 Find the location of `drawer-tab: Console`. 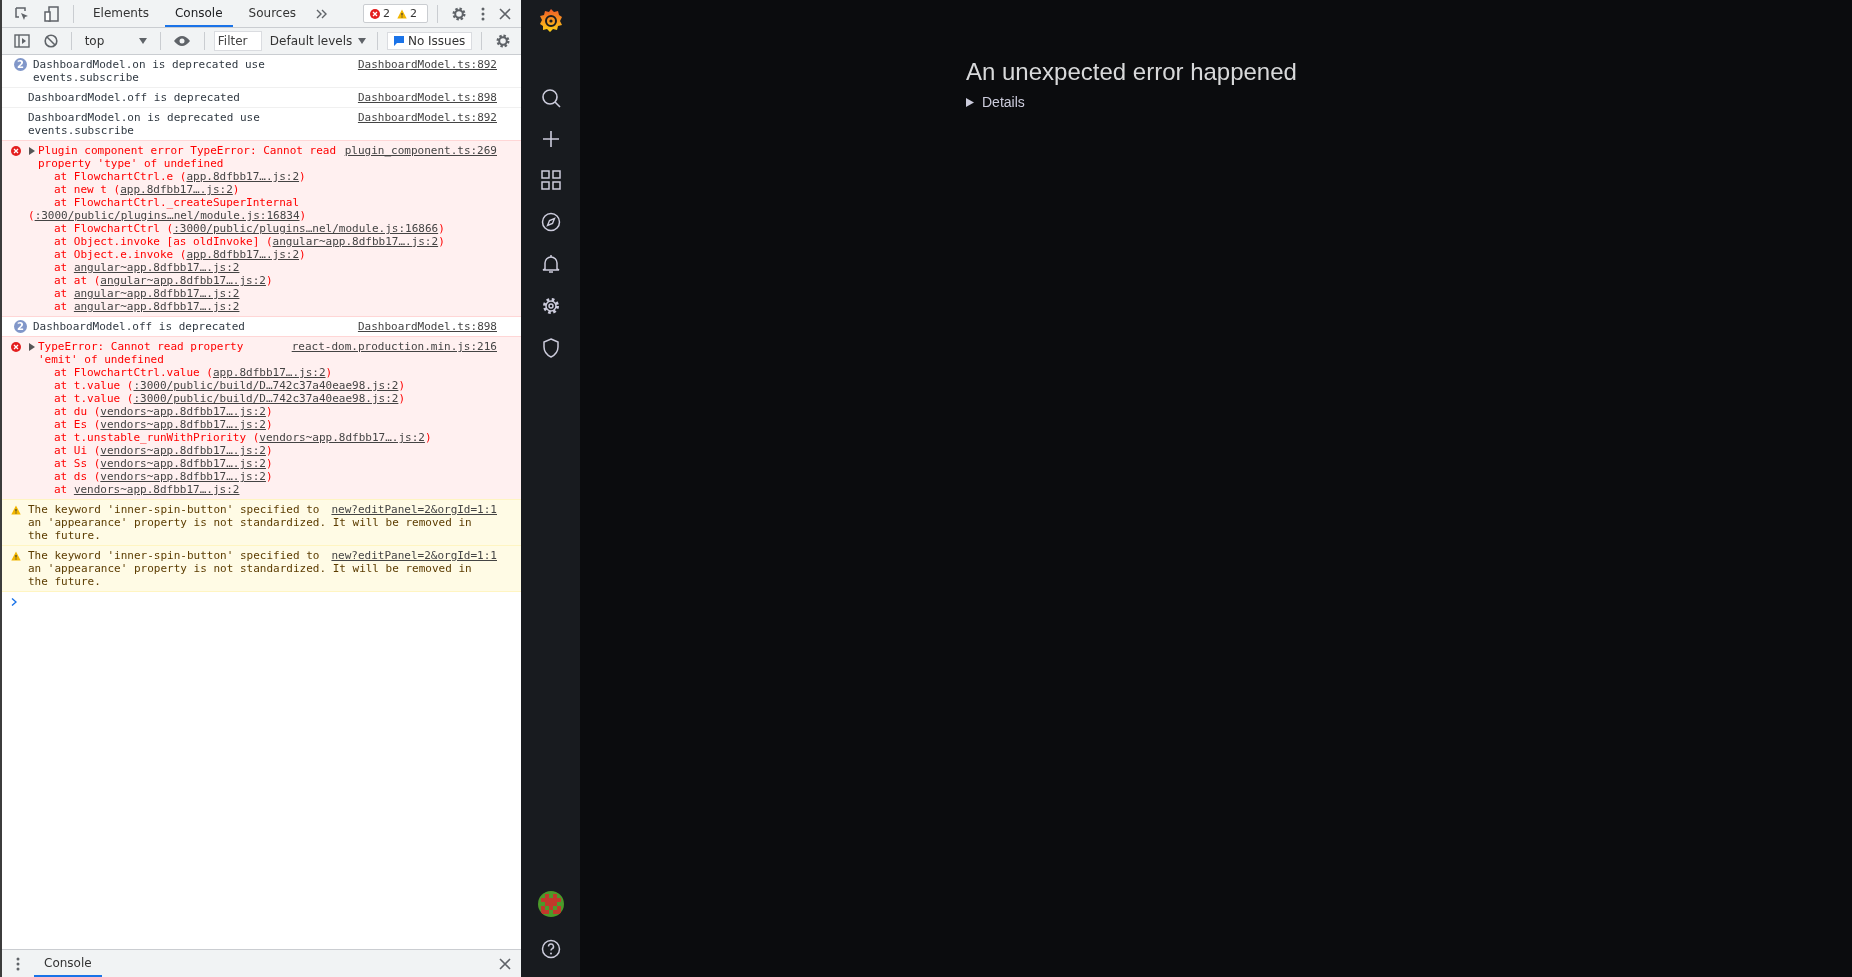

drawer-tab: Console is located at coordinates (68, 963).